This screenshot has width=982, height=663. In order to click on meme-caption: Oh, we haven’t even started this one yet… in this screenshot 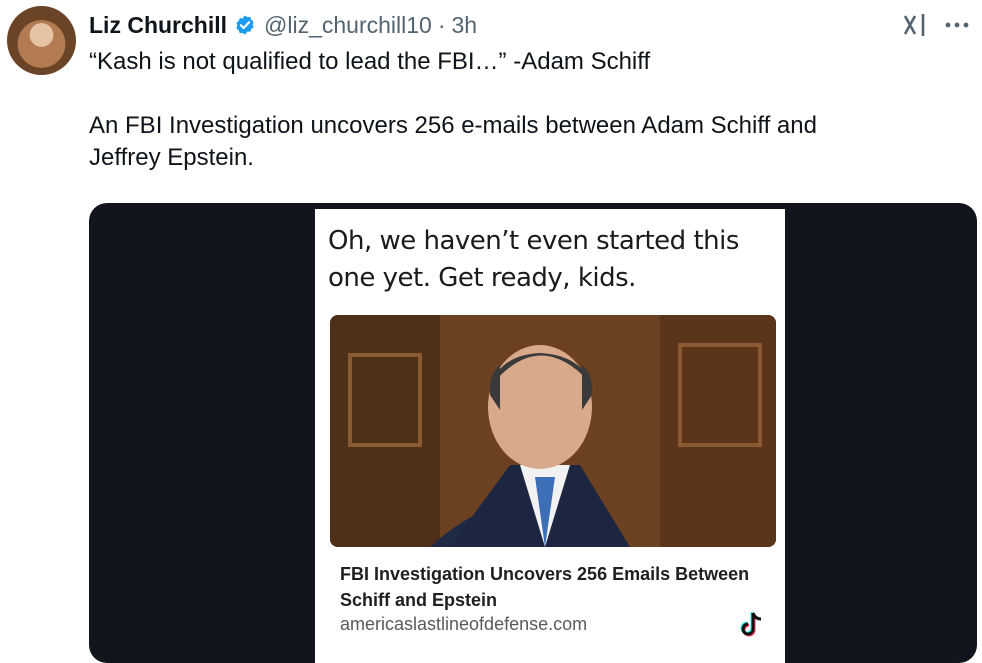, I will do `click(533, 259)`.